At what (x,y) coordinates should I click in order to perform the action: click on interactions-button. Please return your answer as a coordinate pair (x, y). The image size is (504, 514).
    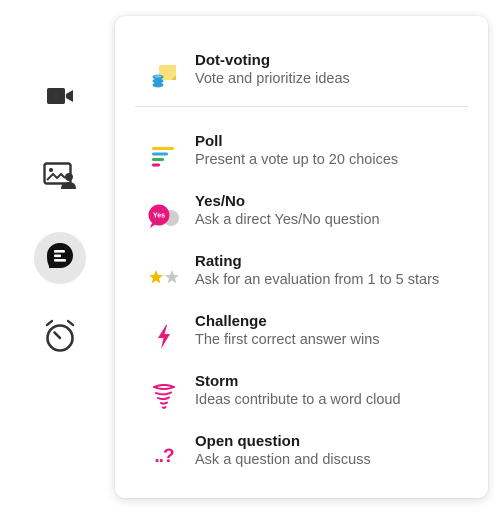
    Looking at the image, I should click on (60, 258).